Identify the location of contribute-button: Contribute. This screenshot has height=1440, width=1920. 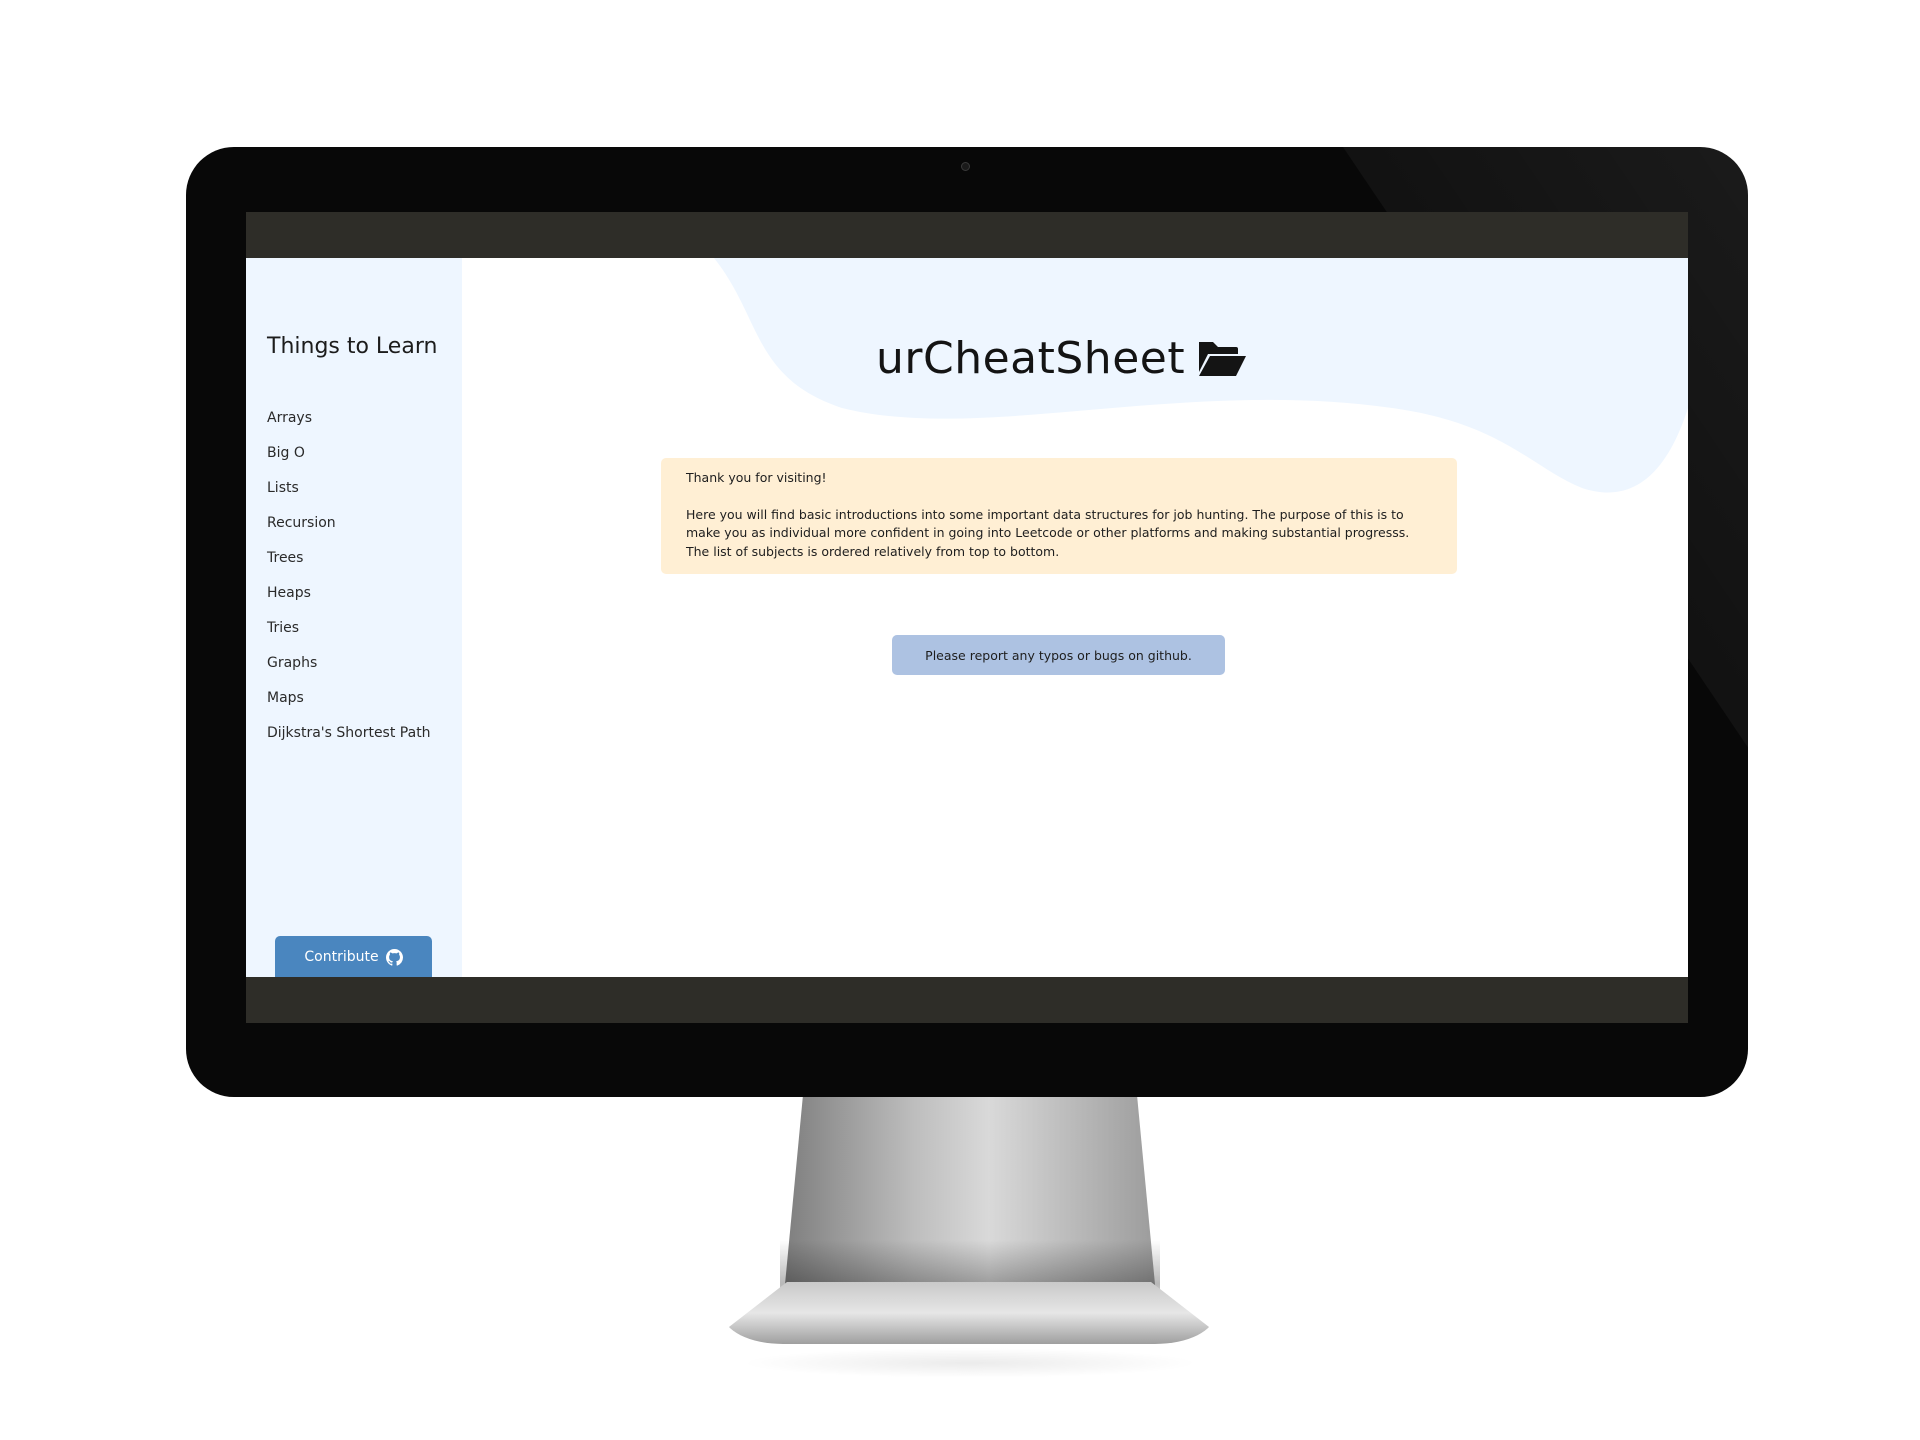
(353, 956).